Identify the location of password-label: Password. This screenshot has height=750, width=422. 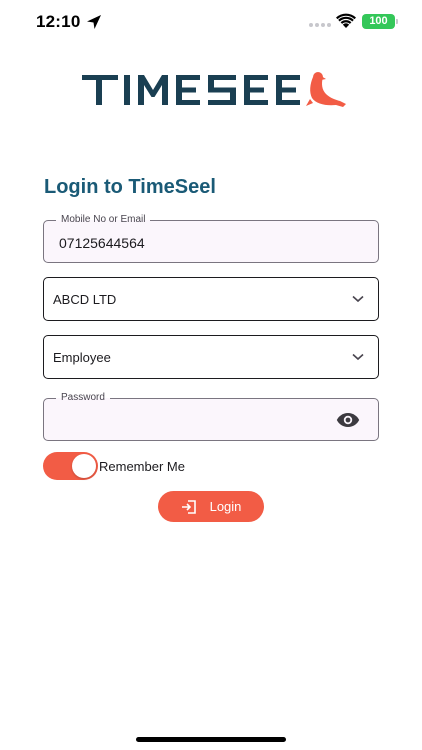
(83, 398).